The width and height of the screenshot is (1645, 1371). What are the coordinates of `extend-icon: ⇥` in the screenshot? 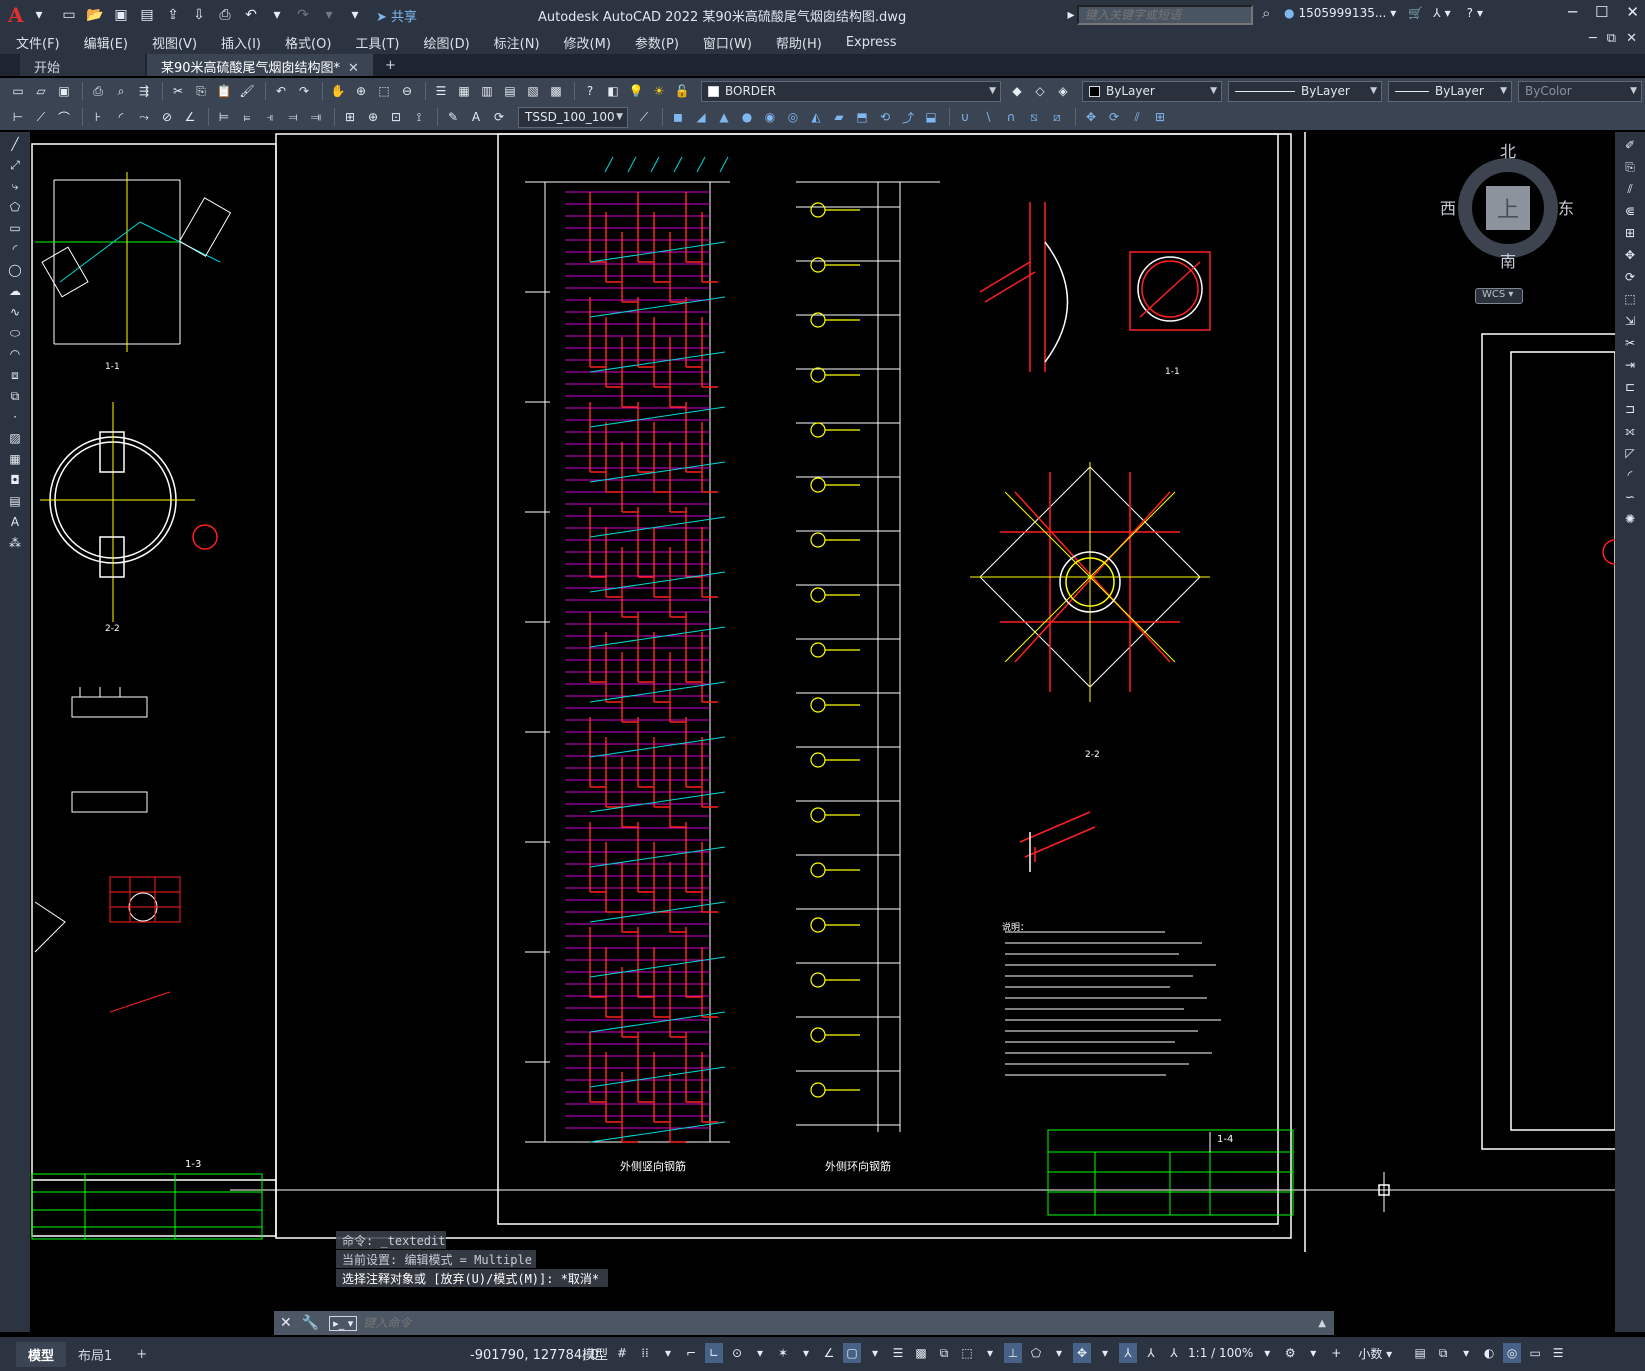 It's located at (1630, 365).